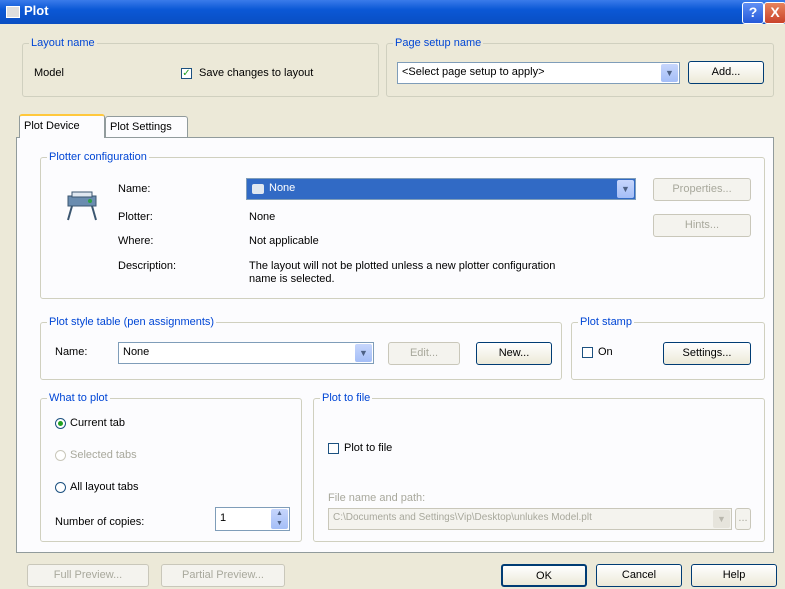 This screenshot has height=589, width=785. I want to click on plot-to-file-label: Plot to file, so click(368, 448).